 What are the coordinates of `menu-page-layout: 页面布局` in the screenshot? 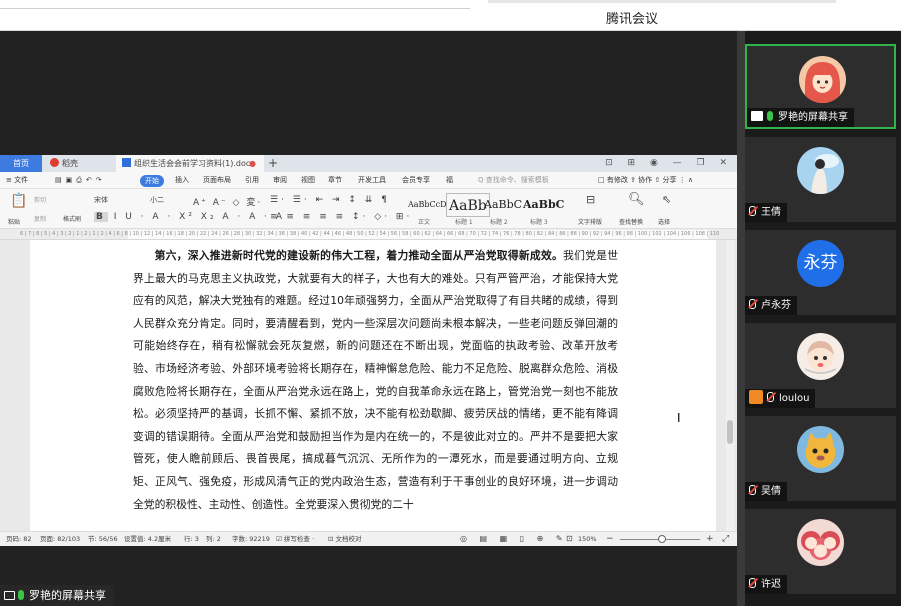 It's located at (217, 180).